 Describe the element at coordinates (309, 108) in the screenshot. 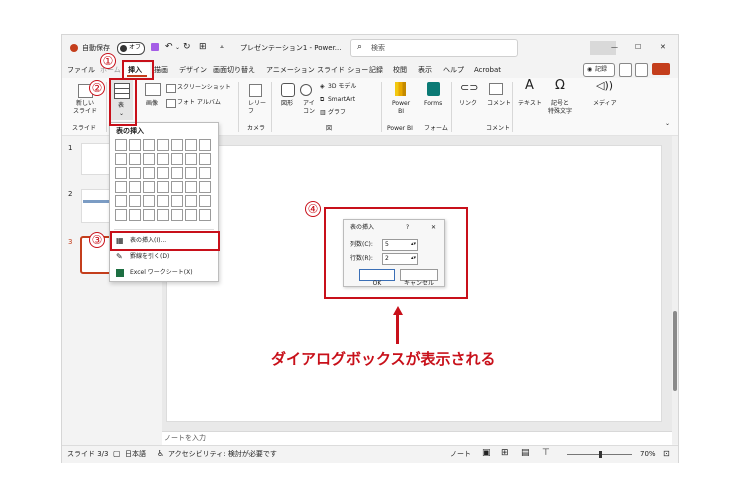

I see `icons-button: アイ コン` at that location.